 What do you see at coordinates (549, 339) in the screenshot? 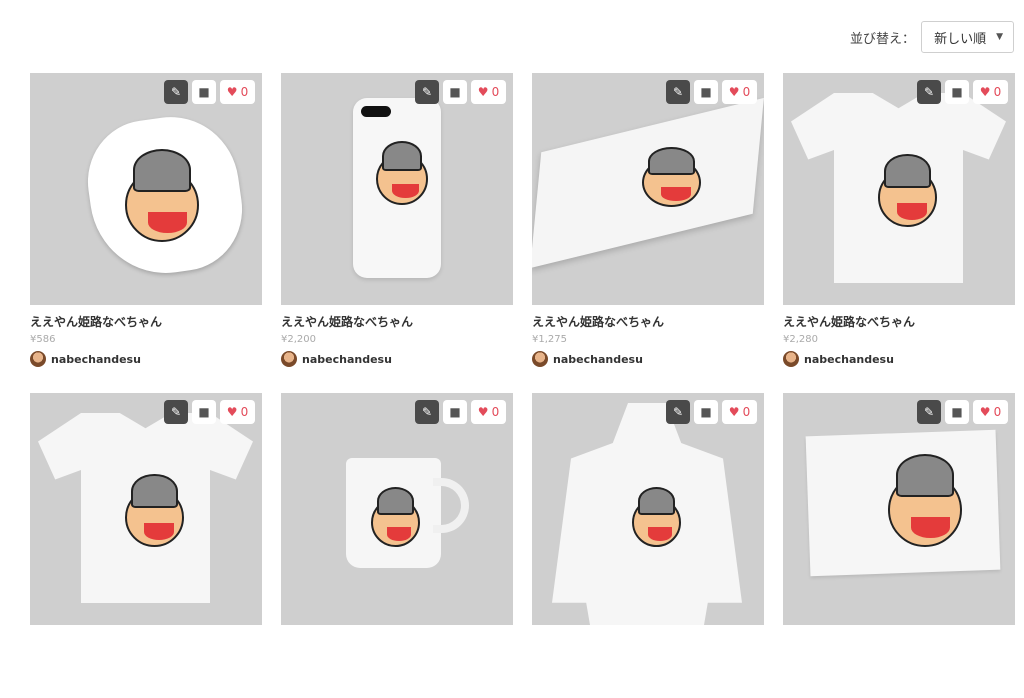
I see `product-price: ¥1,275` at bounding box center [549, 339].